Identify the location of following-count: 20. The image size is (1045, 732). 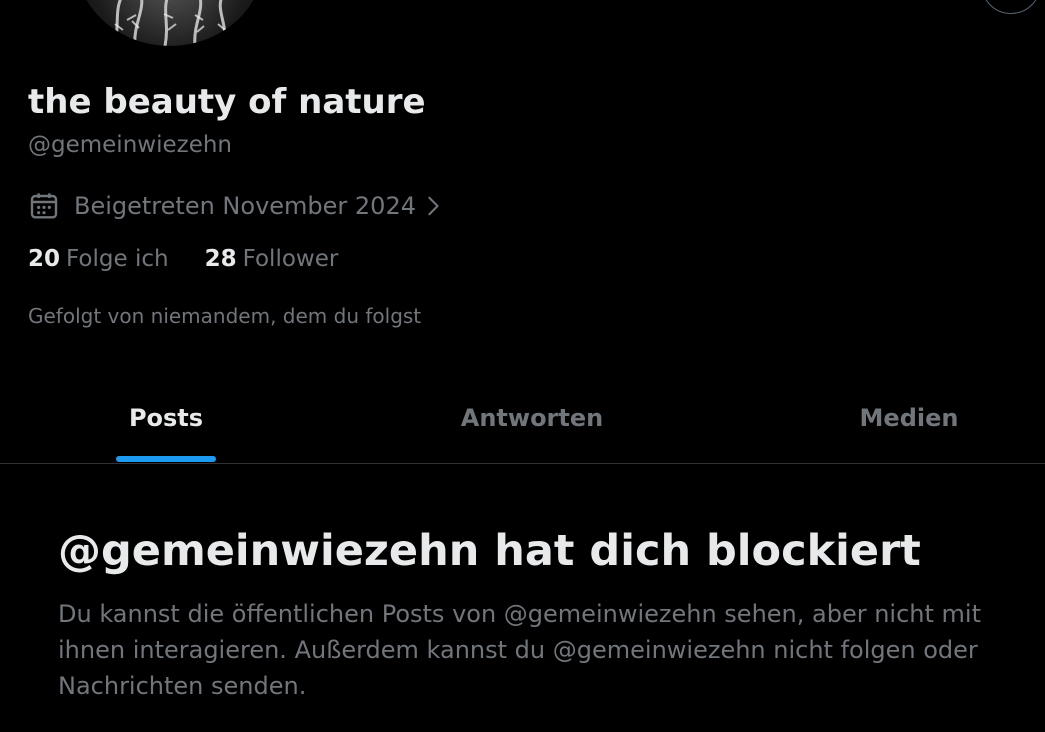
(44, 259).